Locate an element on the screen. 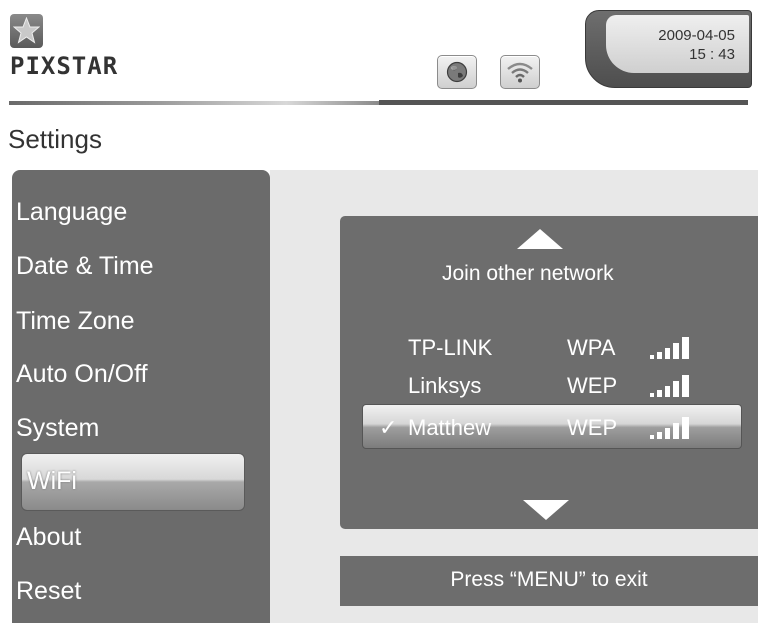 This screenshot has width=758, height=623. network-row-matthew: ✓ Matthew WEP is located at coordinates (379, 433).